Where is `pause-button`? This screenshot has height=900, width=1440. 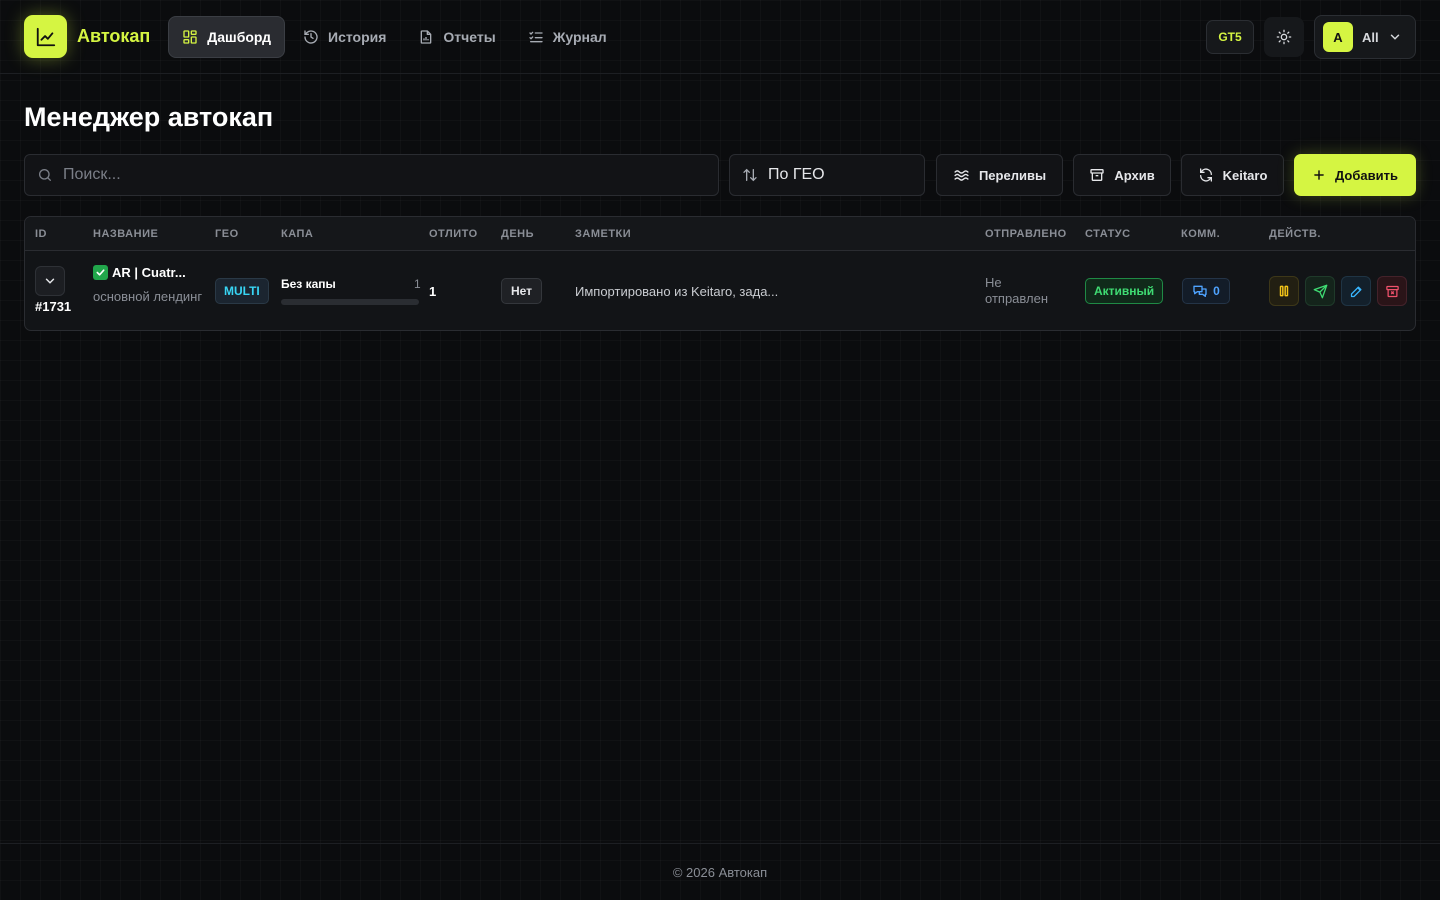 pause-button is located at coordinates (1284, 291).